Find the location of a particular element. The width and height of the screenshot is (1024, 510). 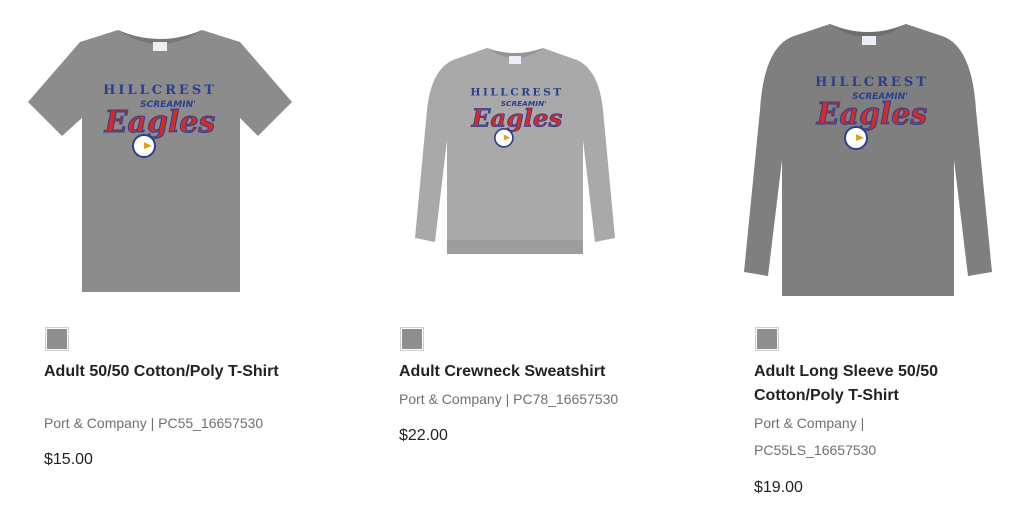

product-brand-sku: Port & Company | PC55_16657530 is located at coordinates (154, 423).